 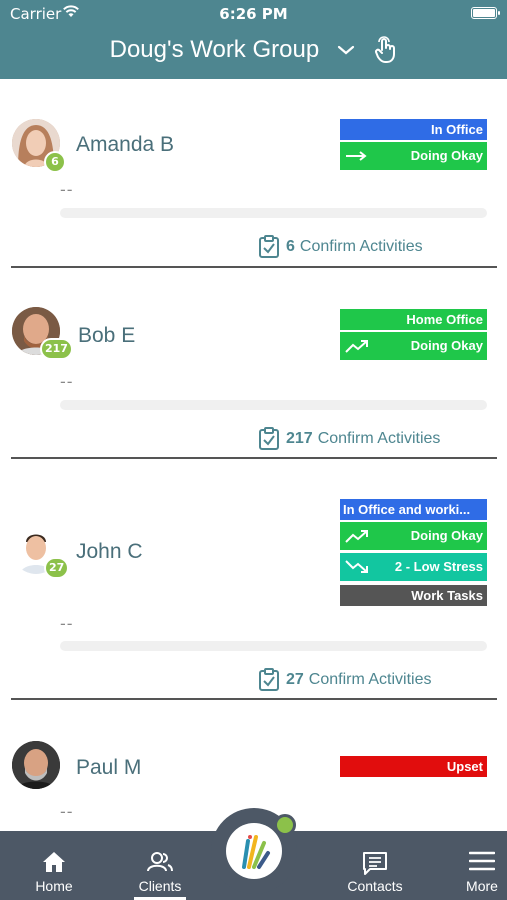 I want to click on task-tag: Work Tasks, so click(x=413, y=595).